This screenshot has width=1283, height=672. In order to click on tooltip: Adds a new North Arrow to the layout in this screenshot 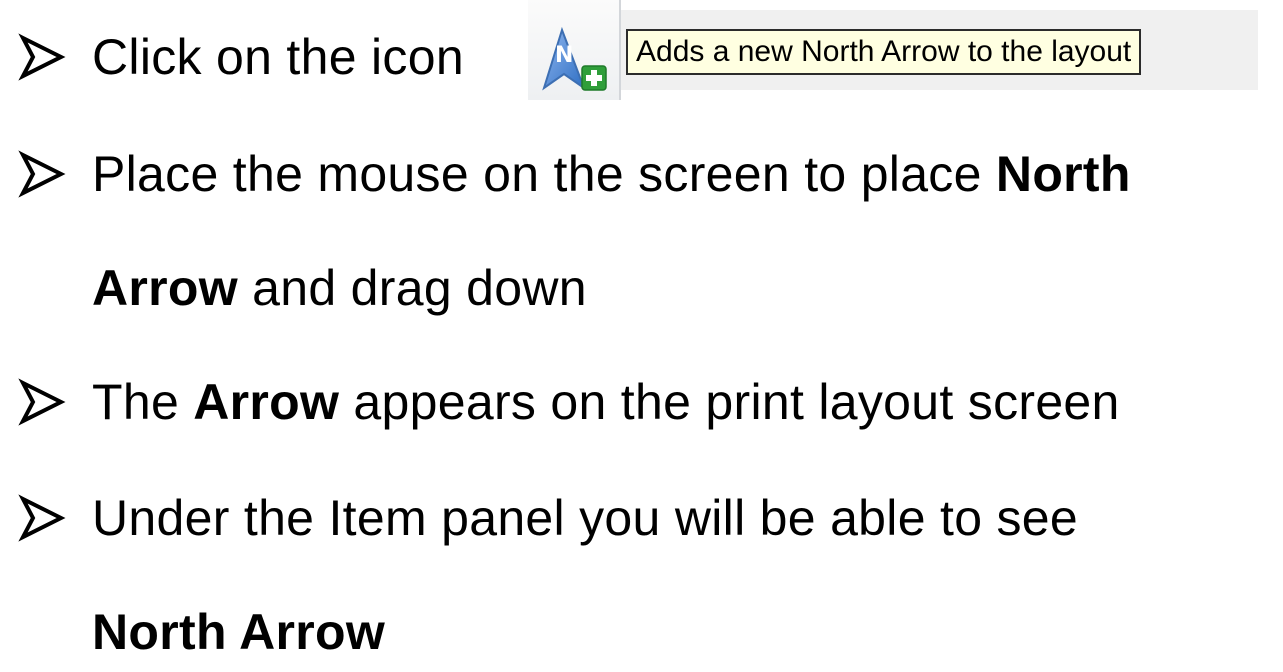, I will do `click(884, 52)`.